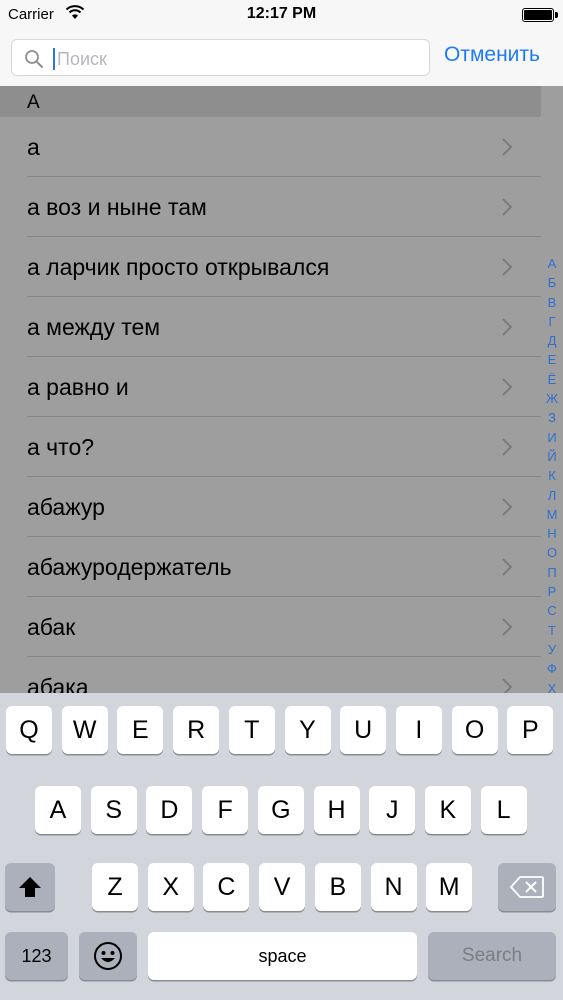 The height and width of the screenshot is (1000, 563). Describe the element at coordinates (449, 887) in the screenshot. I see `letter-key: M` at that location.